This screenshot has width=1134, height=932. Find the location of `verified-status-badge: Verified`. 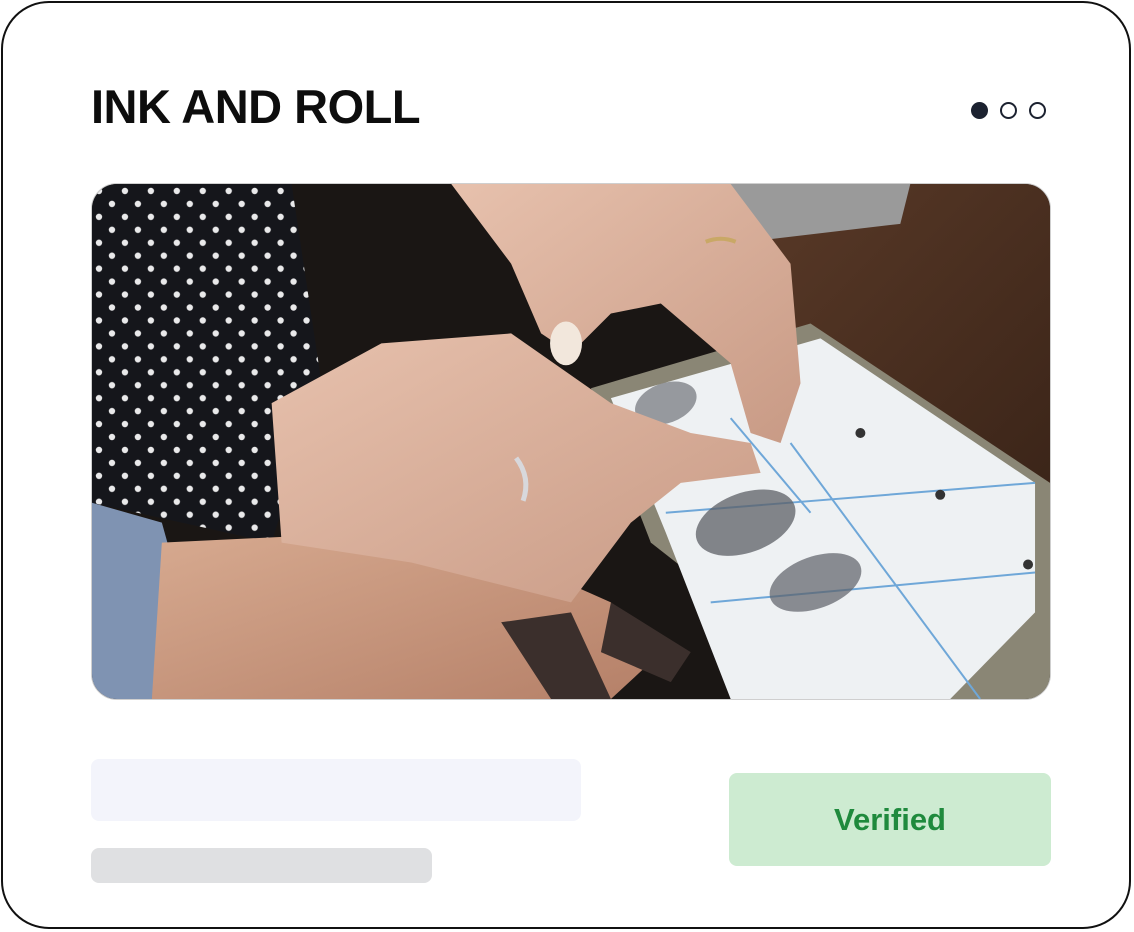

verified-status-badge: Verified is located at coordinates (890, 819).